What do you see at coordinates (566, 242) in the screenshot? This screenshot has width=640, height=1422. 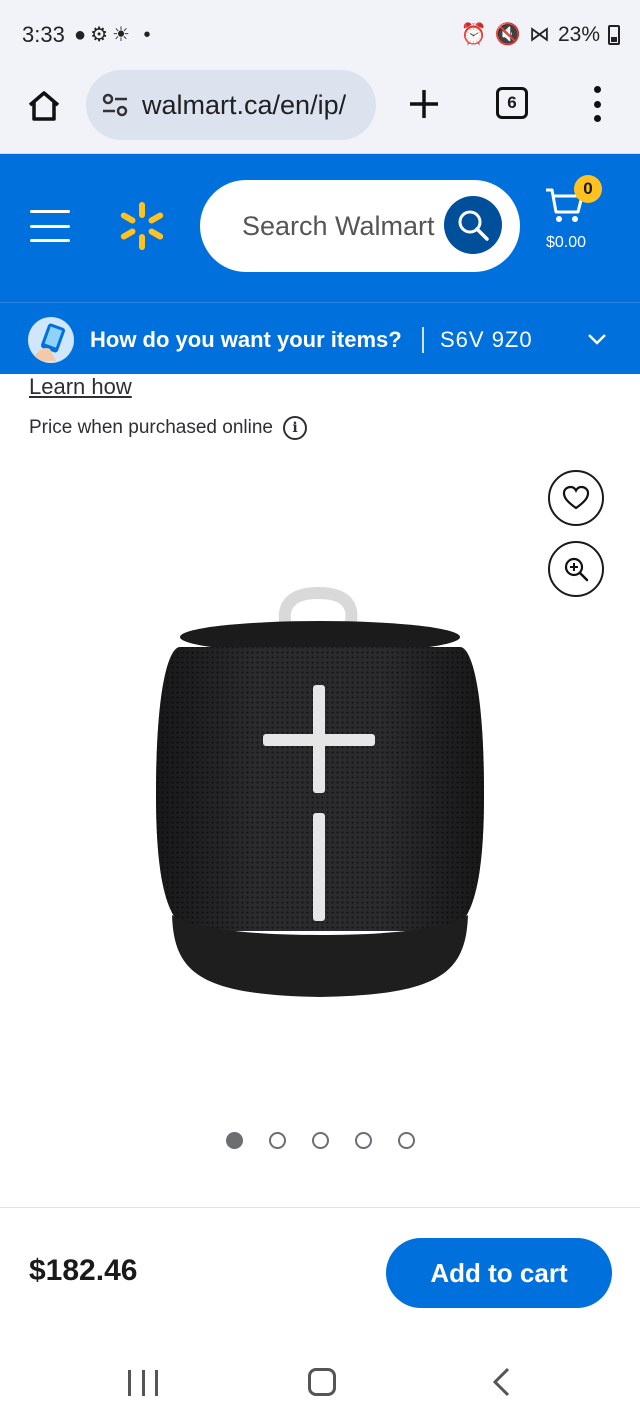 I see `cart-total: $0.00` at bounding box center [566, 242].